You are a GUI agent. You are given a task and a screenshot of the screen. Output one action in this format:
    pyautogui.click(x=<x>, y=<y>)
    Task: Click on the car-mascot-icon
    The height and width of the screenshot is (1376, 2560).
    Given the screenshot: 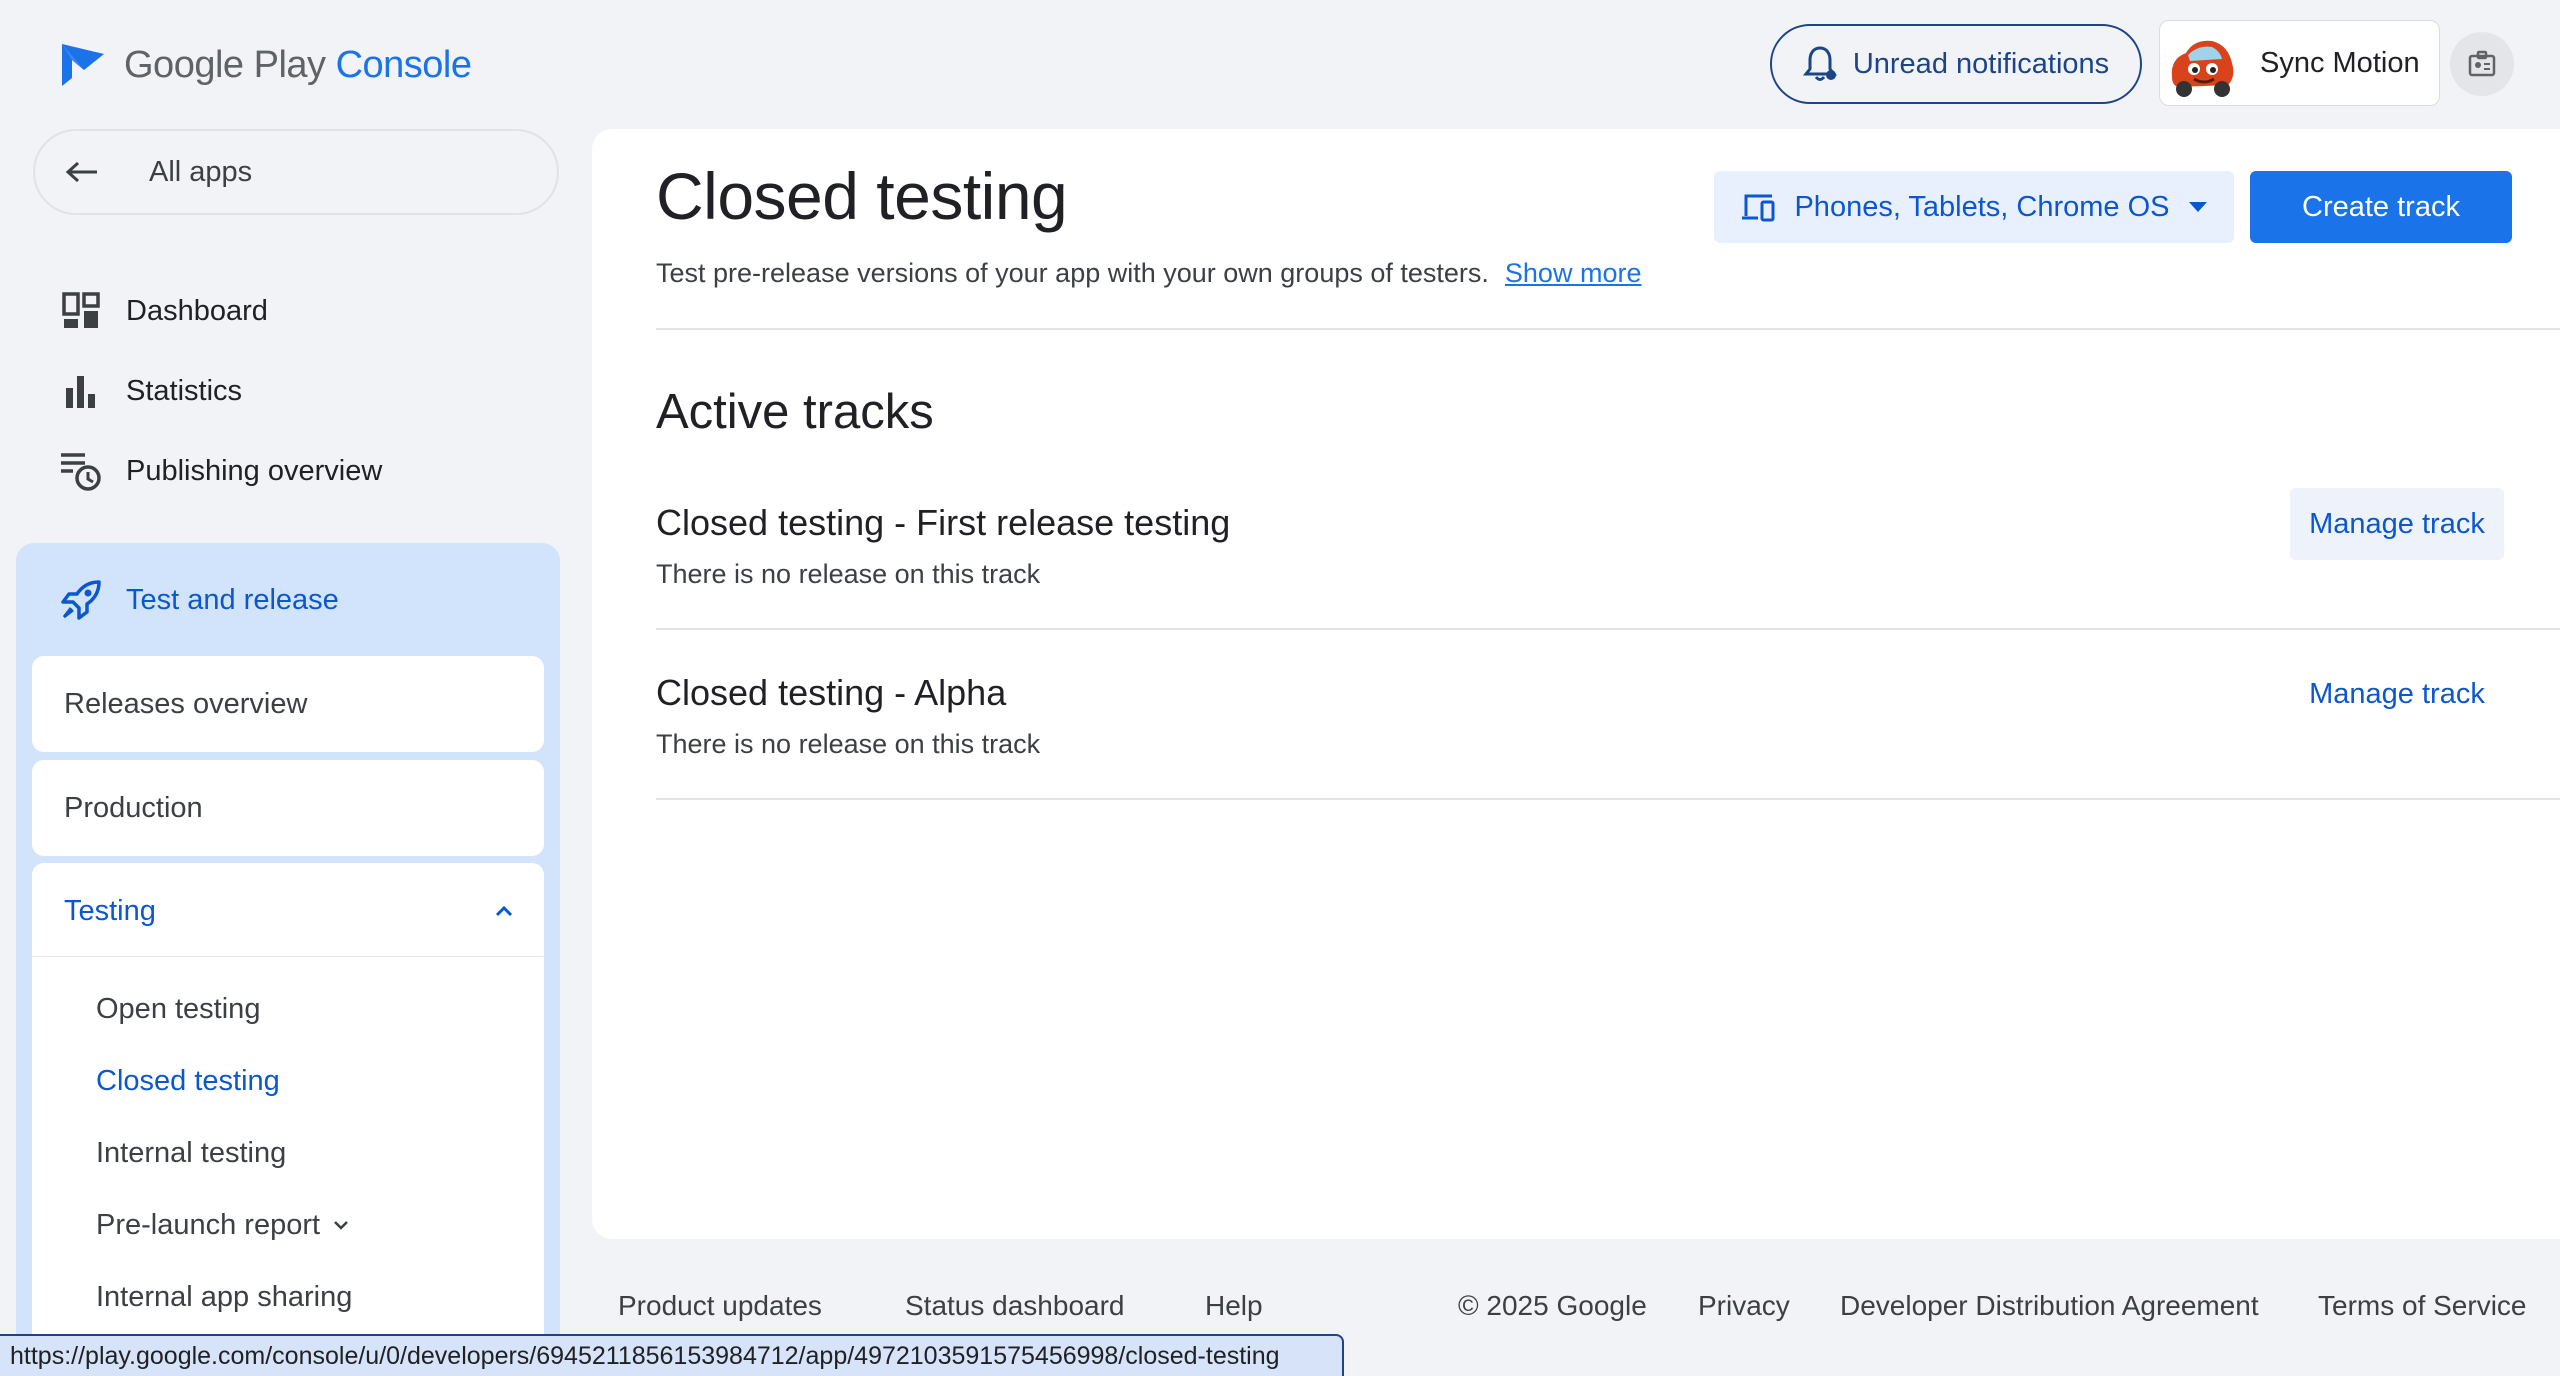 What is the action you would take?
    pyautogui.click(x=2202, y=63)
    